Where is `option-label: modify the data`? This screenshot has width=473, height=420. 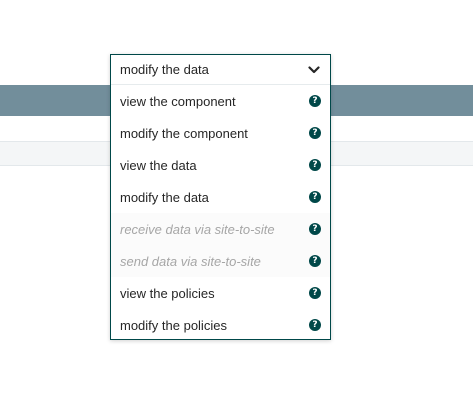
option-label: modify the data is located at coordinates (164, 197).